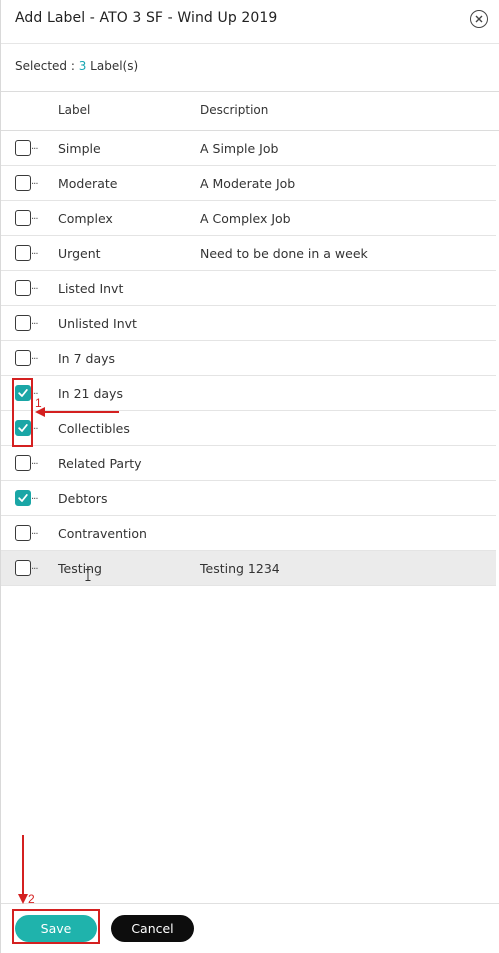  I want to click on row-label: Debtors, so click(83, 498).